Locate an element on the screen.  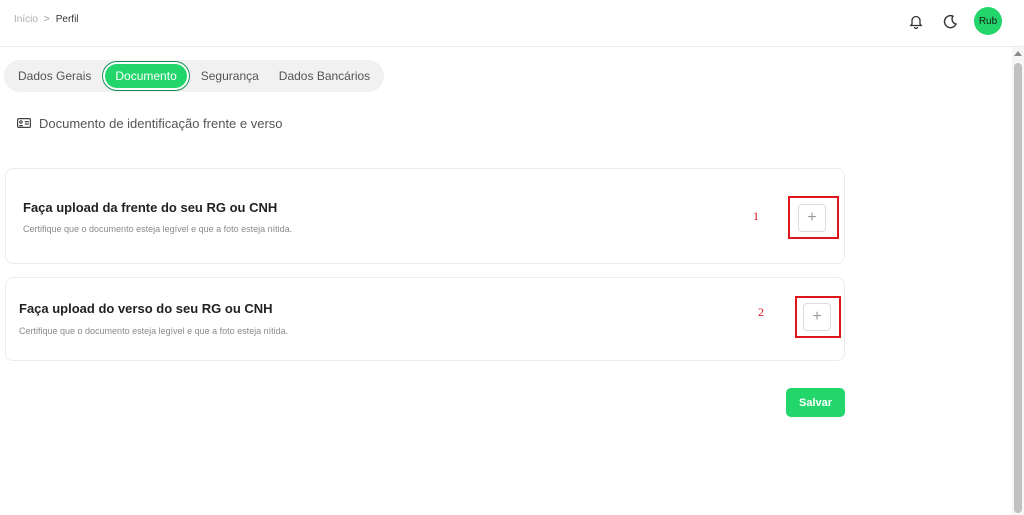
scroll-up-arrow-icon is located at coordinates (1018, 53).